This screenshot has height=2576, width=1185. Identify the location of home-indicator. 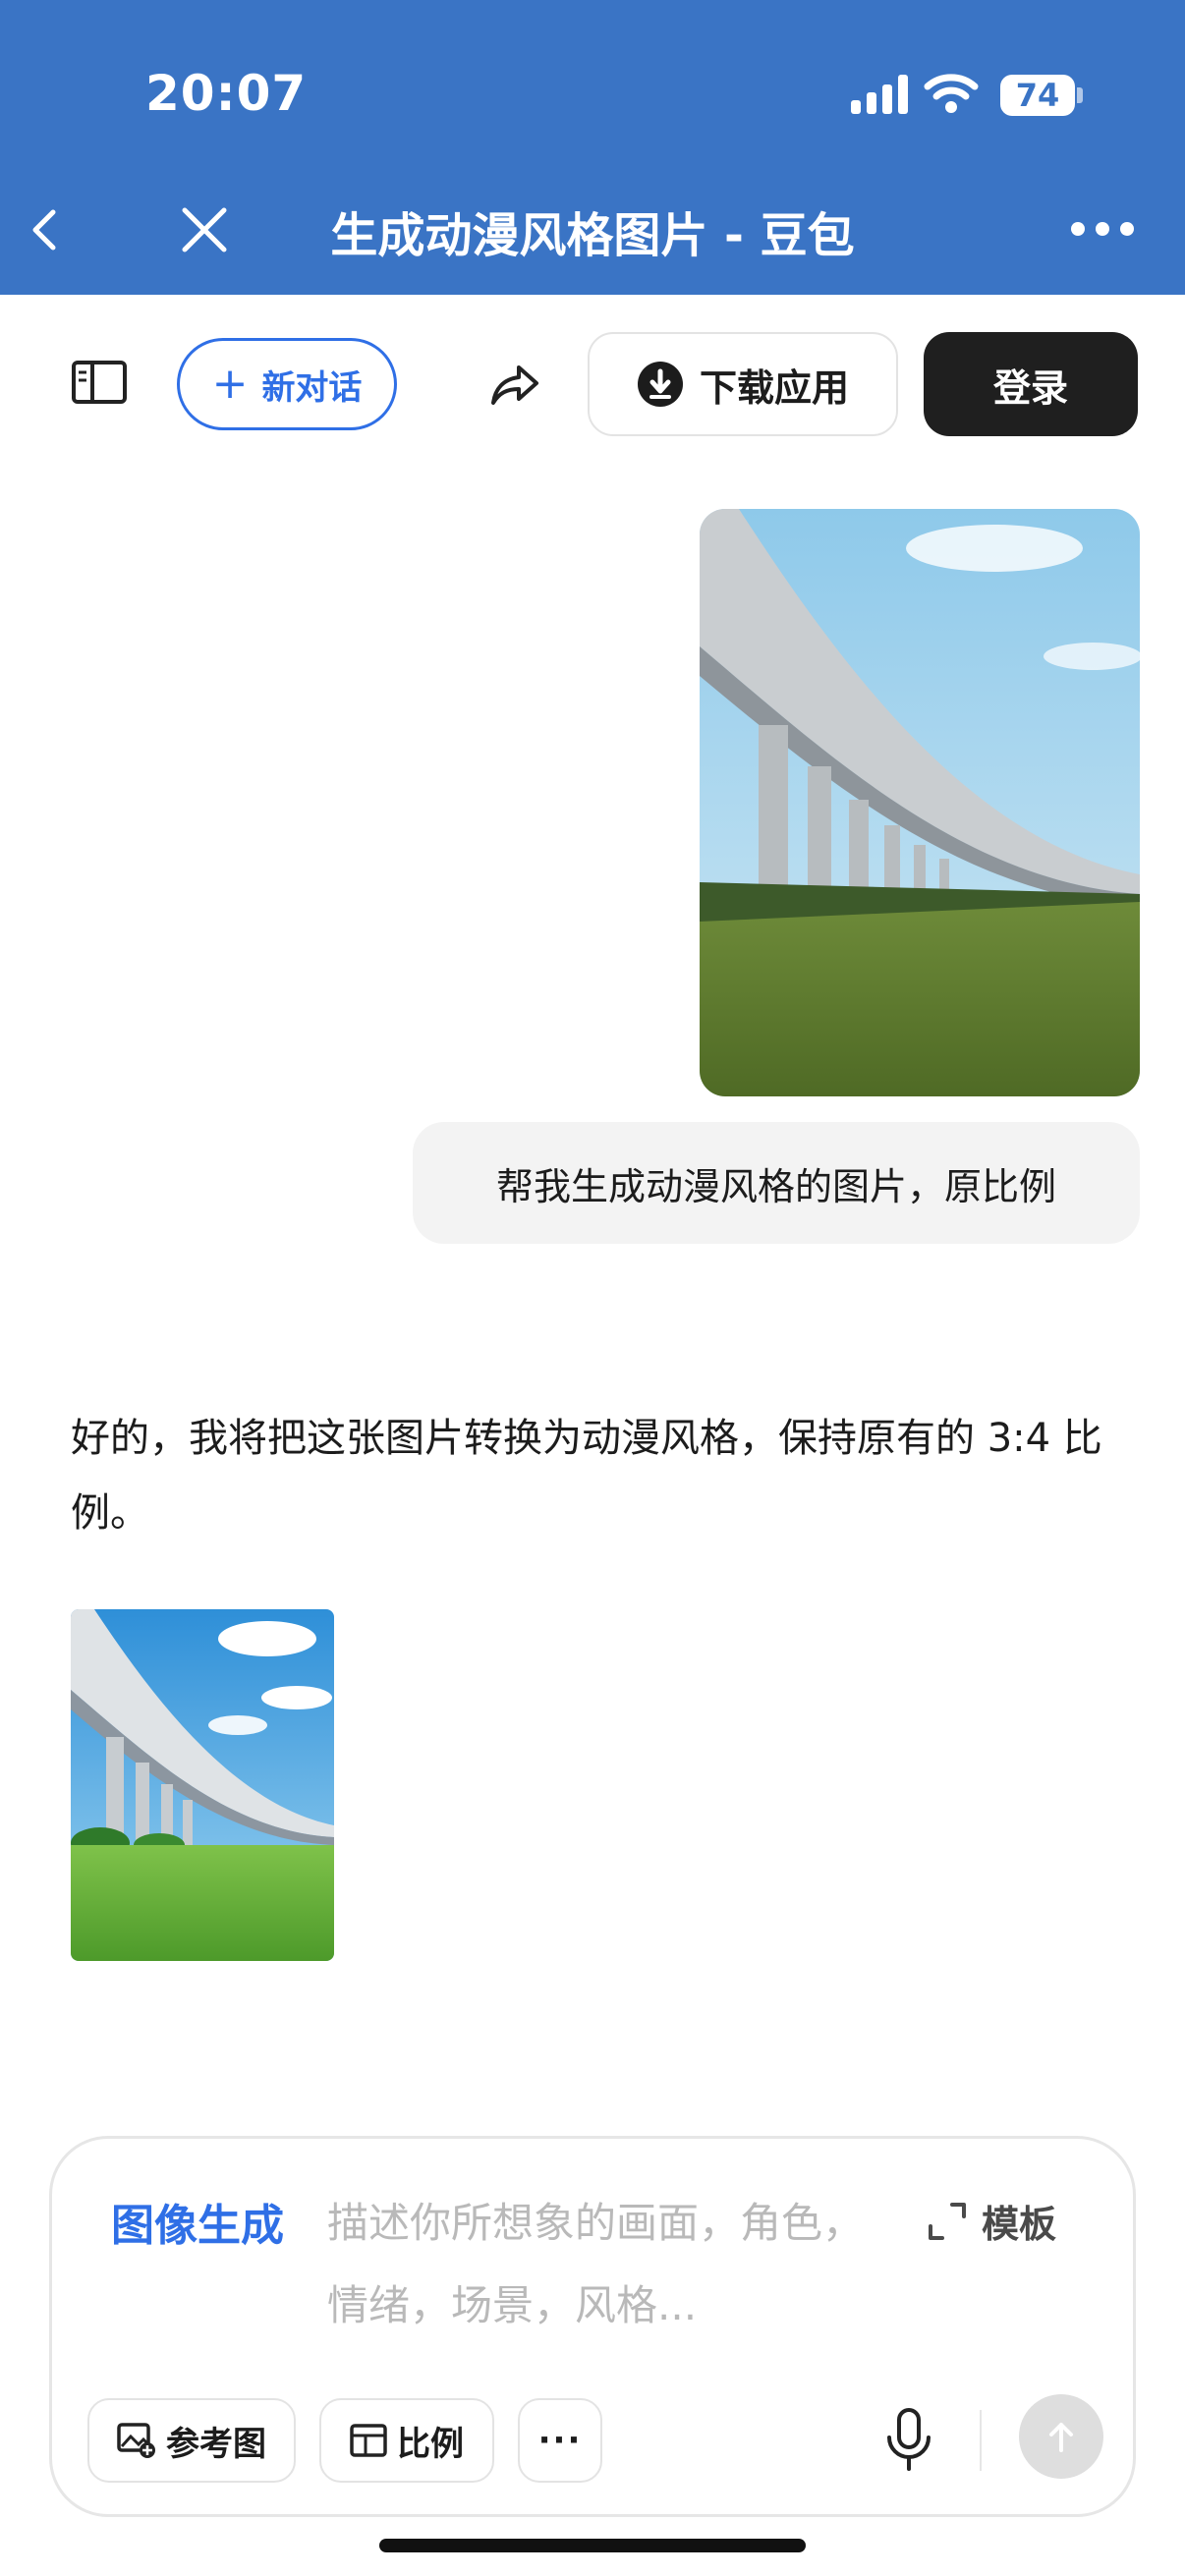
(592, 2545).